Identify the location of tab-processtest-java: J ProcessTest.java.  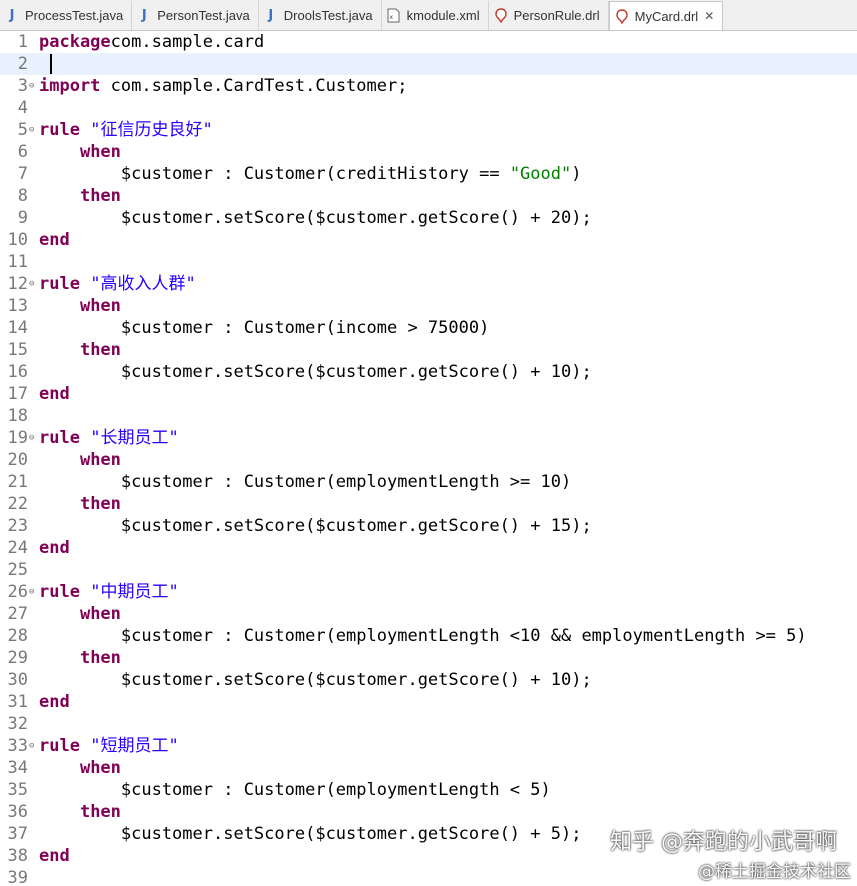
(66, 15).